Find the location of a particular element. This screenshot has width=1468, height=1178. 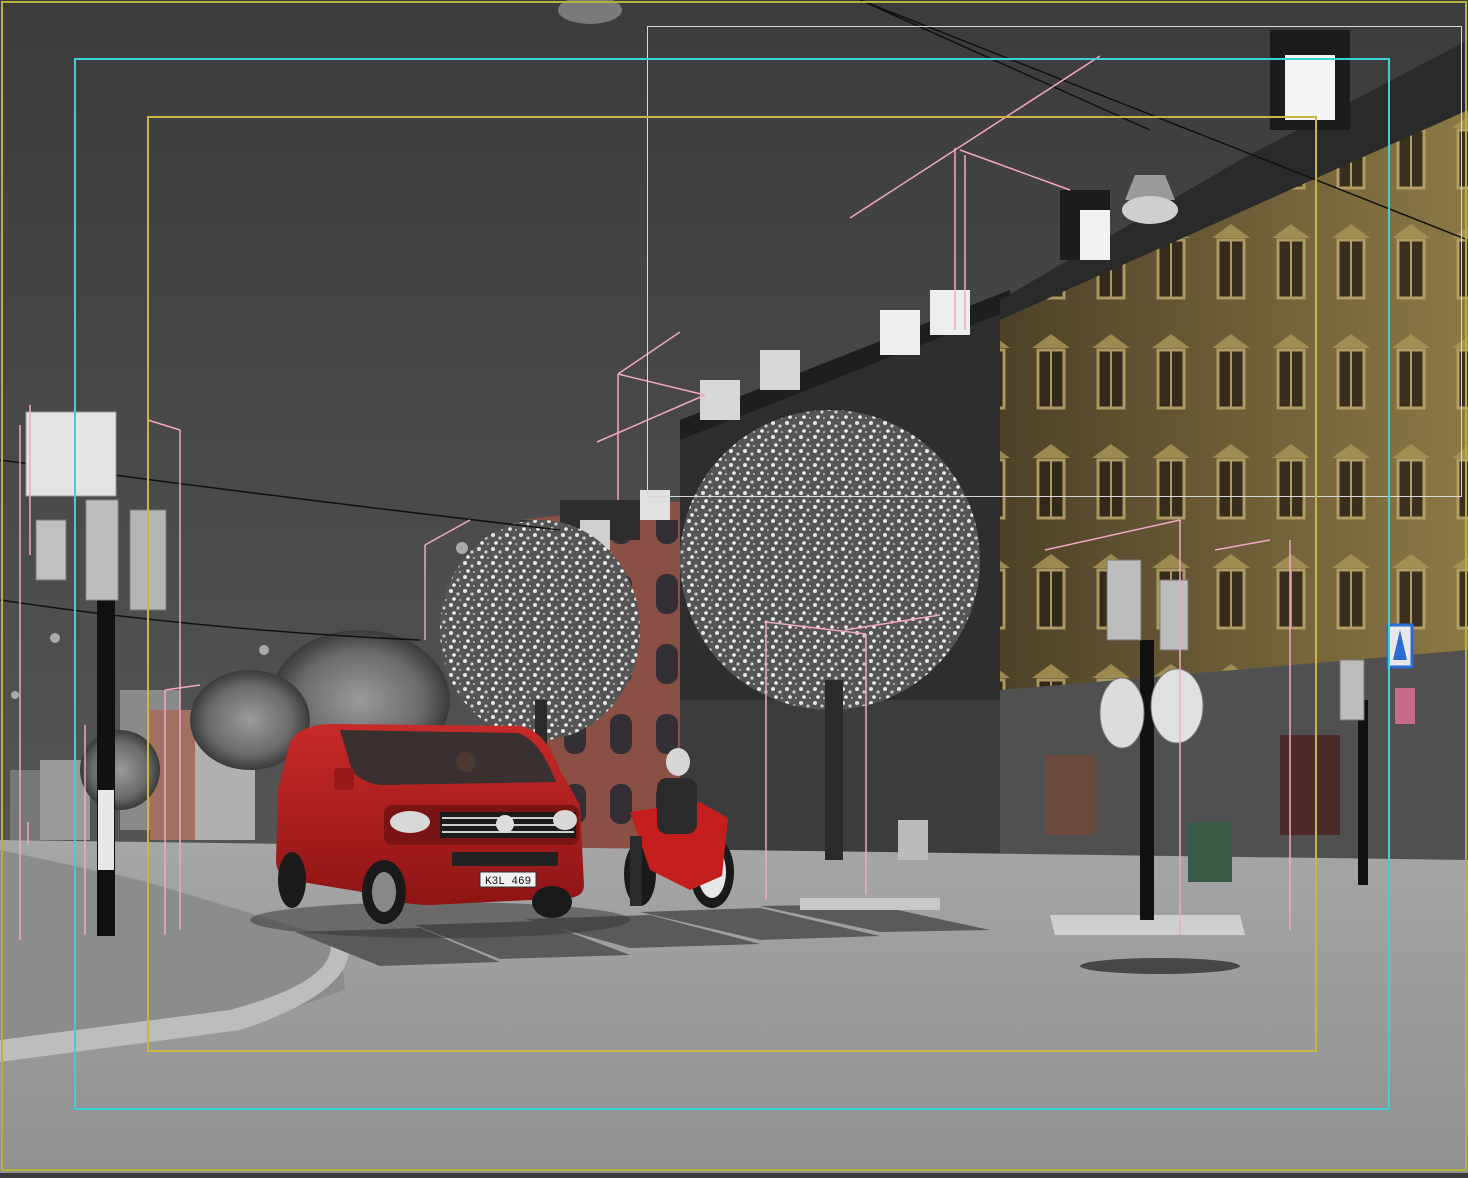

kiosk is located at coordinates (913, 840).